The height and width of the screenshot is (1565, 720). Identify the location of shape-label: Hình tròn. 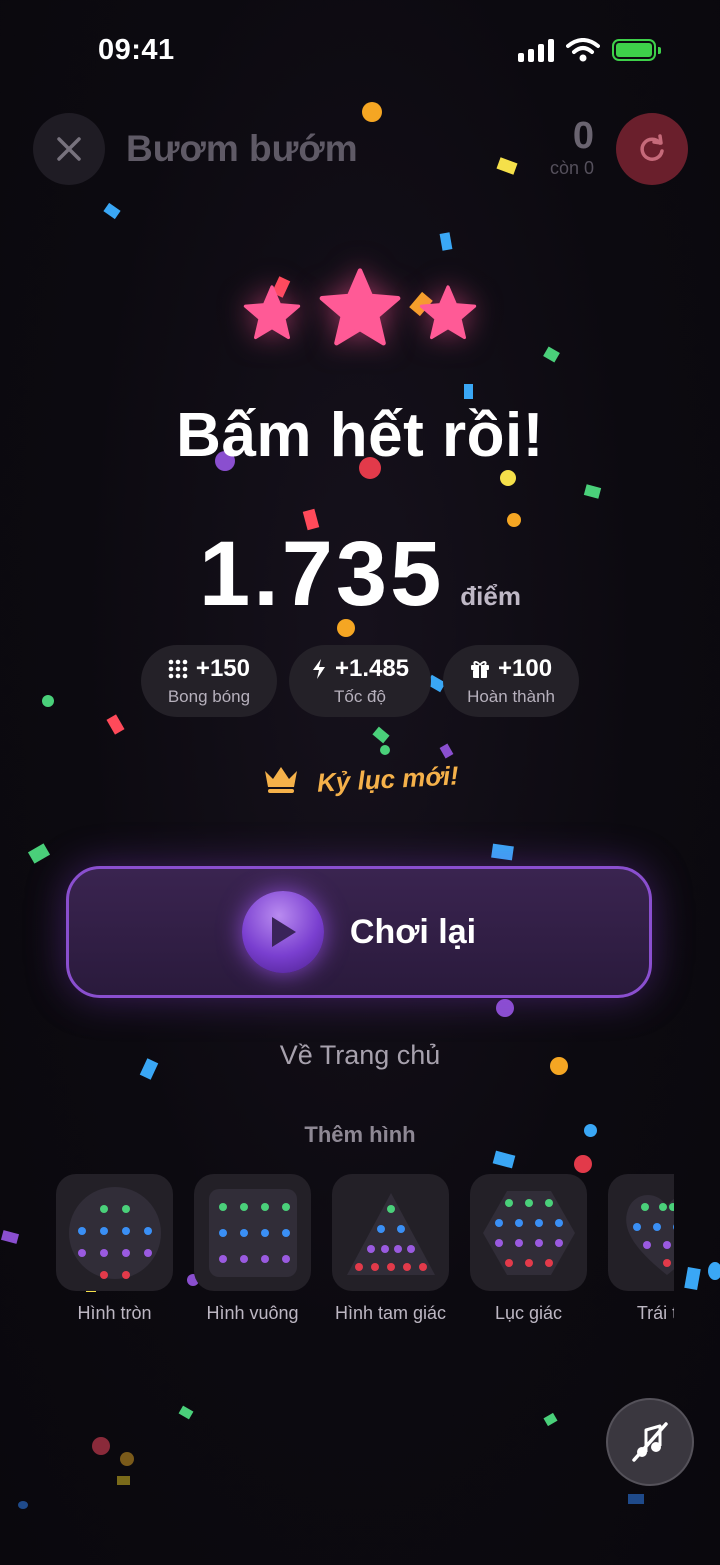
(114, 1313).